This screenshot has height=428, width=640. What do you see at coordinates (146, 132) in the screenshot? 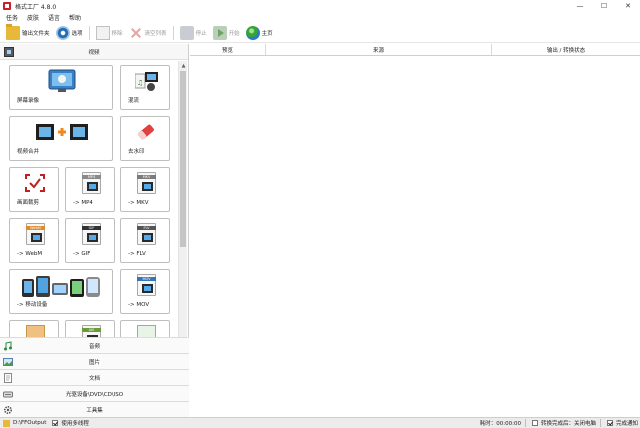
I see `remove-watermark-icon` at bounding box center [146, 132].